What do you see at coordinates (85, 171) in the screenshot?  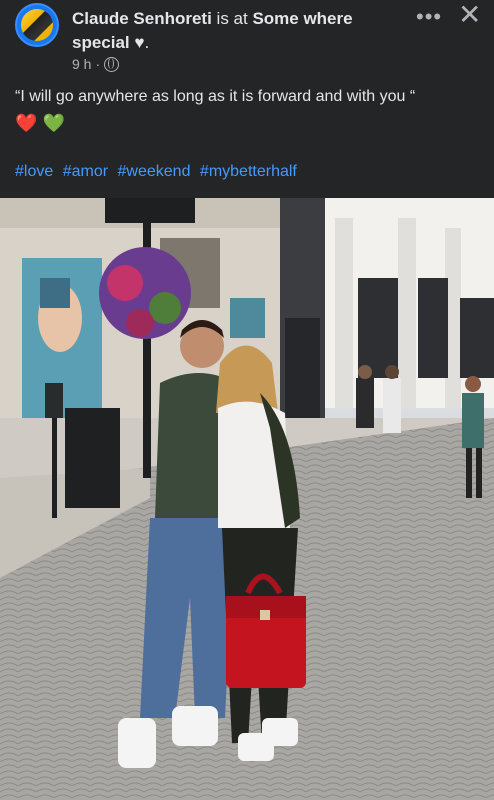 I see `hashtag-amor: #amor` at bounding box center [85, 171].